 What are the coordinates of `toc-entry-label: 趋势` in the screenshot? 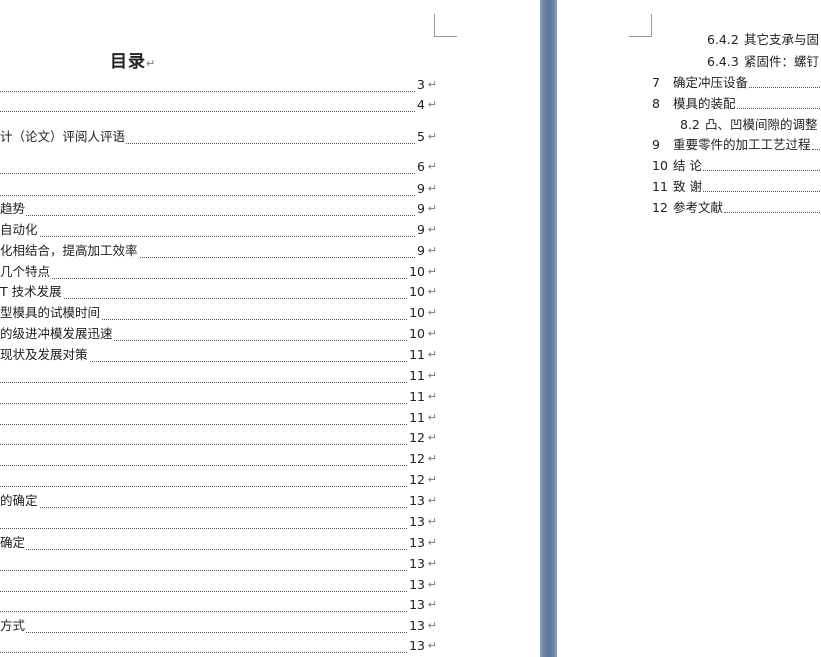 It's located at (13, 208).